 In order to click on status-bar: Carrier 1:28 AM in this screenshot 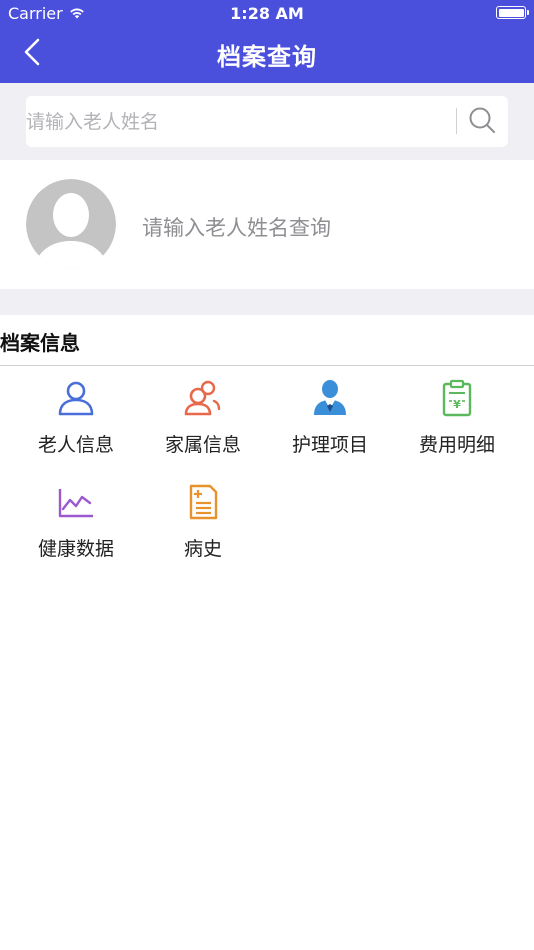, I will do `click(267, 14)`.